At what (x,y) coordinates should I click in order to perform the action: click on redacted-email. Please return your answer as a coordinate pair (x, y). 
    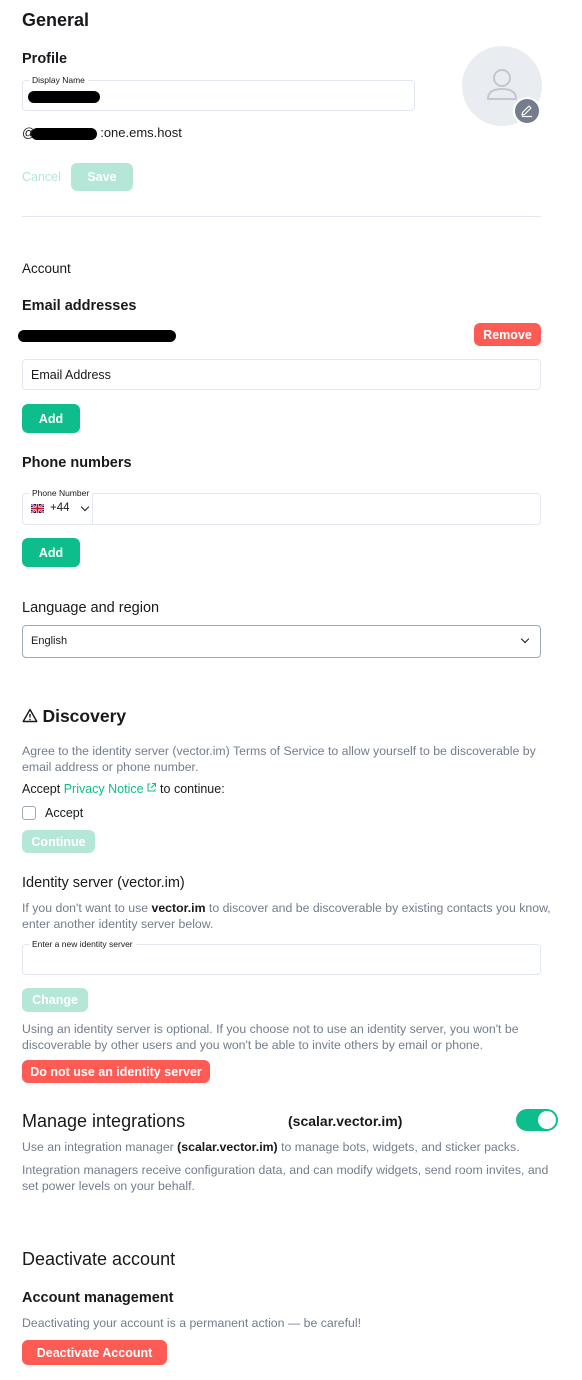
    Looking at the image, I should click on (97, 336).